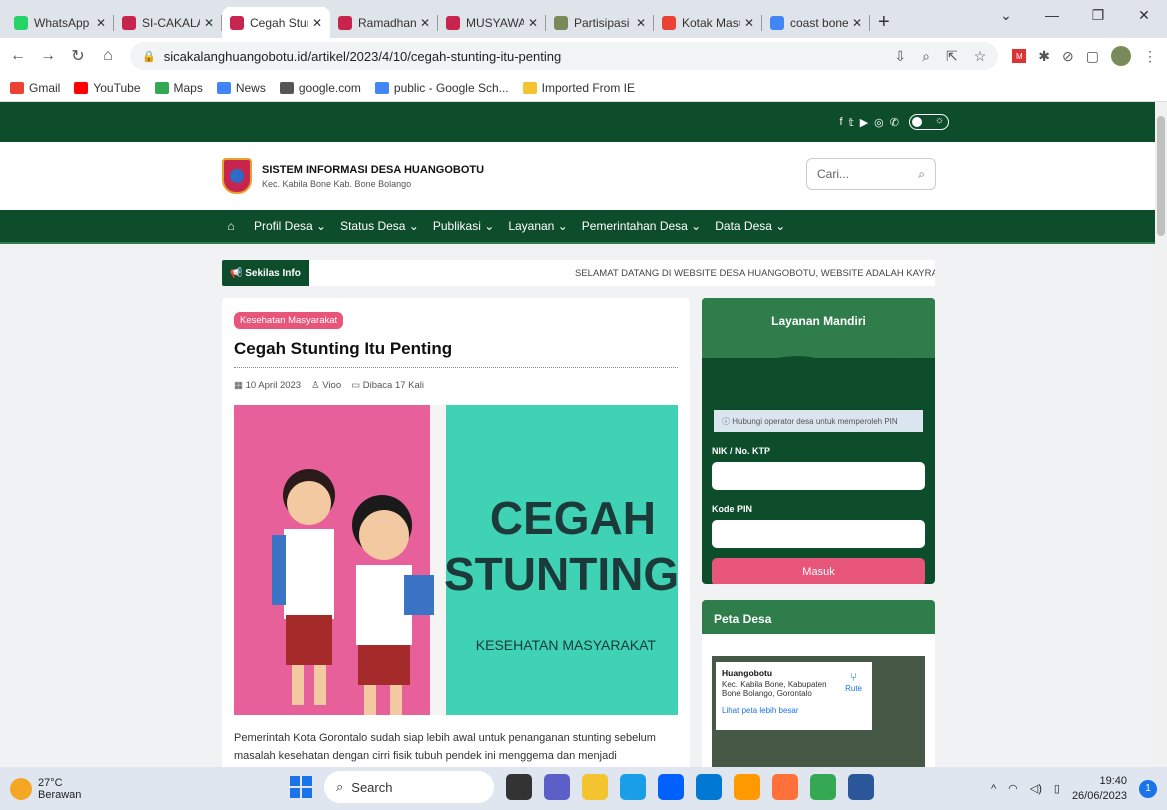  I want to click on page-scrollbar, so click(1161, 434).